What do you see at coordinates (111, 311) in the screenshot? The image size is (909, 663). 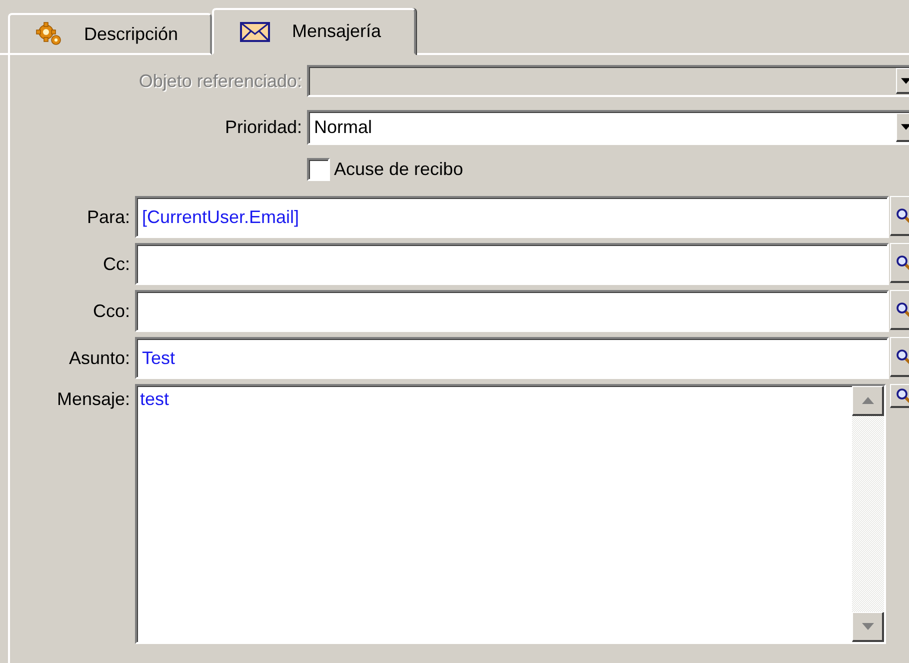 I see `field-label: Cco:` at bounding box center [111, 311].